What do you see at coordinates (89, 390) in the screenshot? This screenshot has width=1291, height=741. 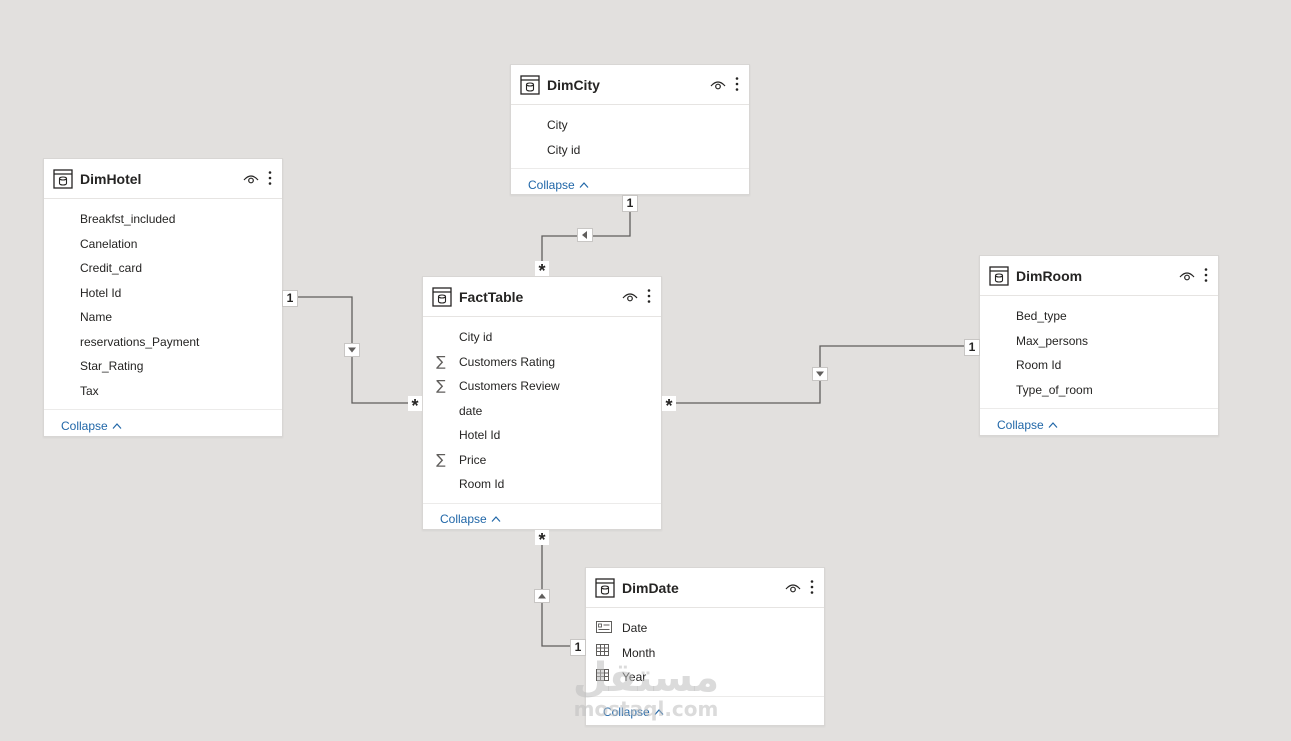 I see `field-name: Tax` at bounding box center [89, 390].